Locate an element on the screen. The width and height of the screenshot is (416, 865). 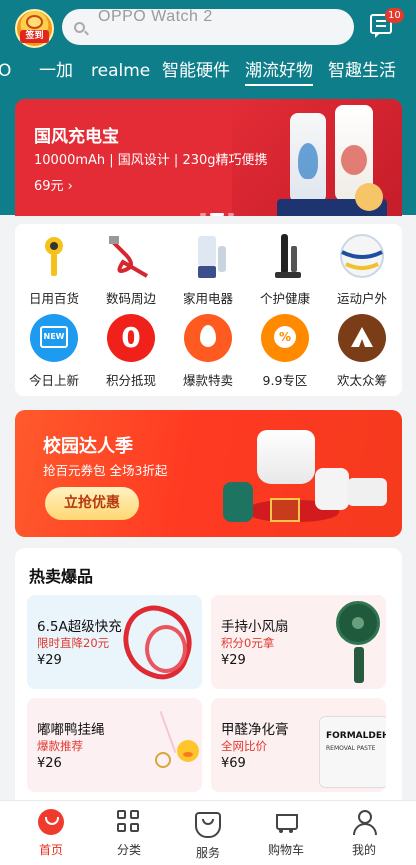
product-tag: 爆款推荐 is located at coordinates (60, 746).